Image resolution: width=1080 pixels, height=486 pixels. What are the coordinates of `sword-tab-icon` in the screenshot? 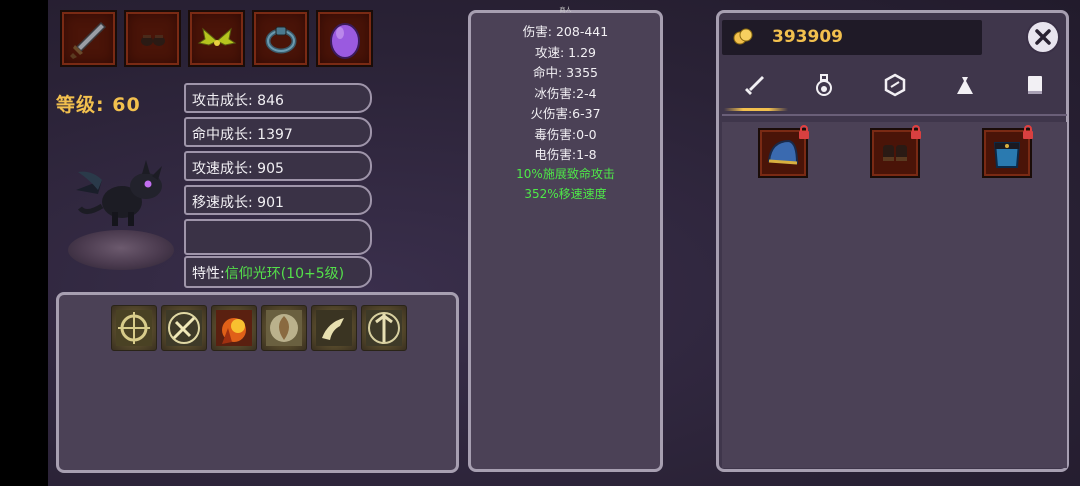 It's located at (754, 85).